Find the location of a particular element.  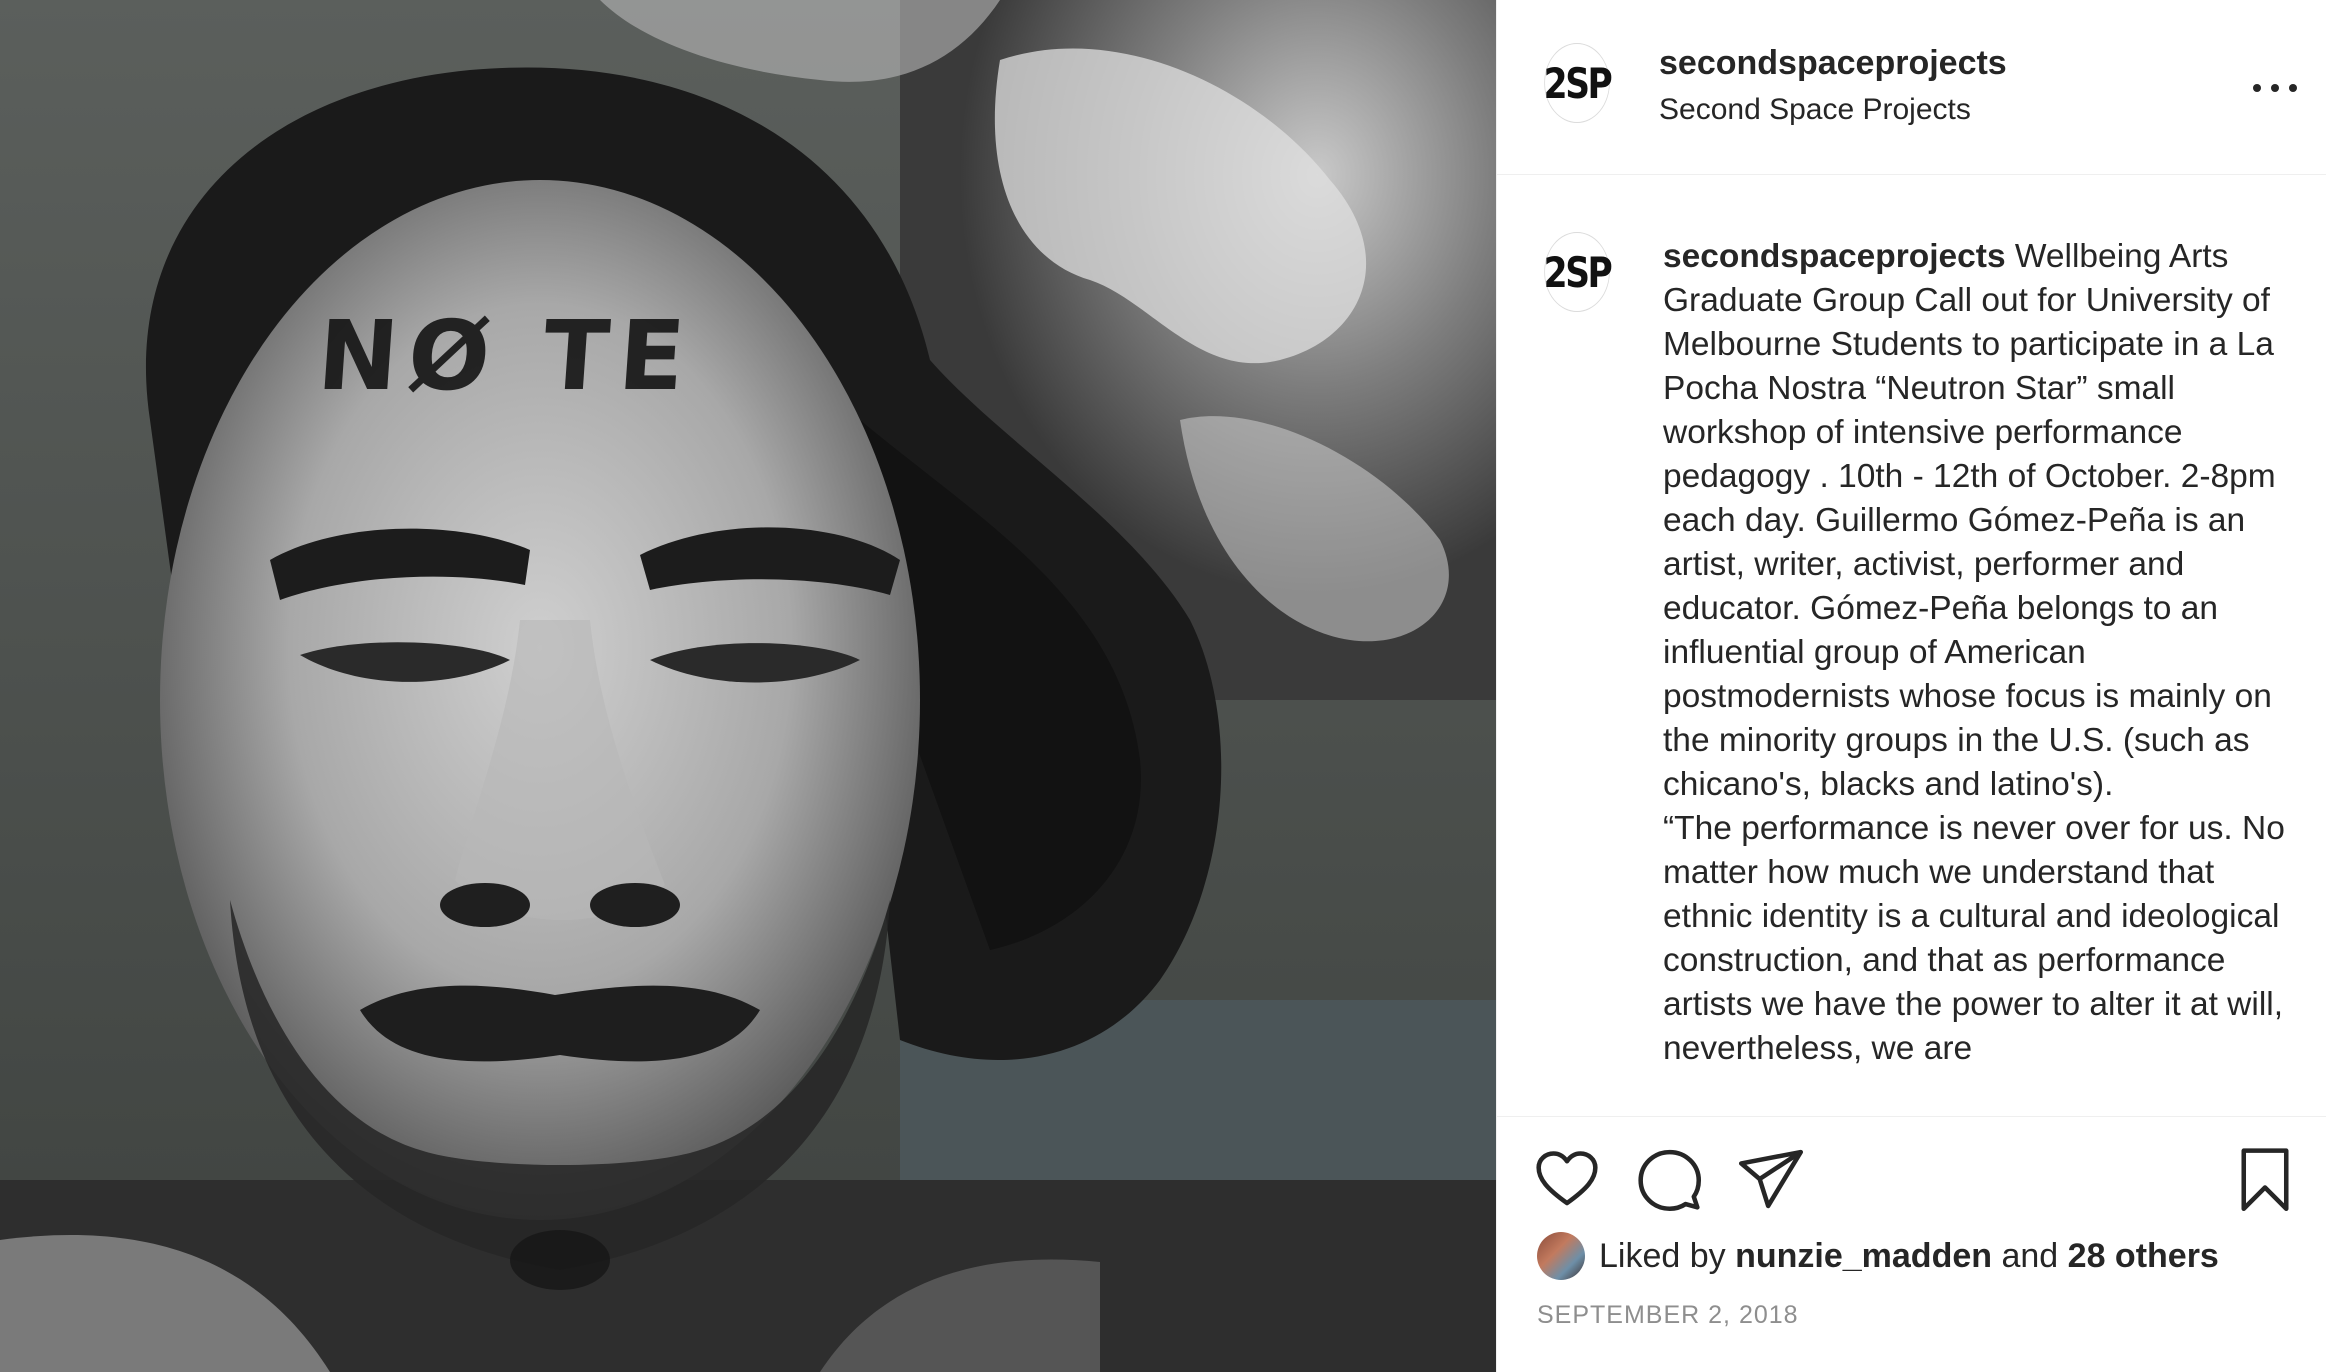

share-icon is located at coordinates (1771, 1179).